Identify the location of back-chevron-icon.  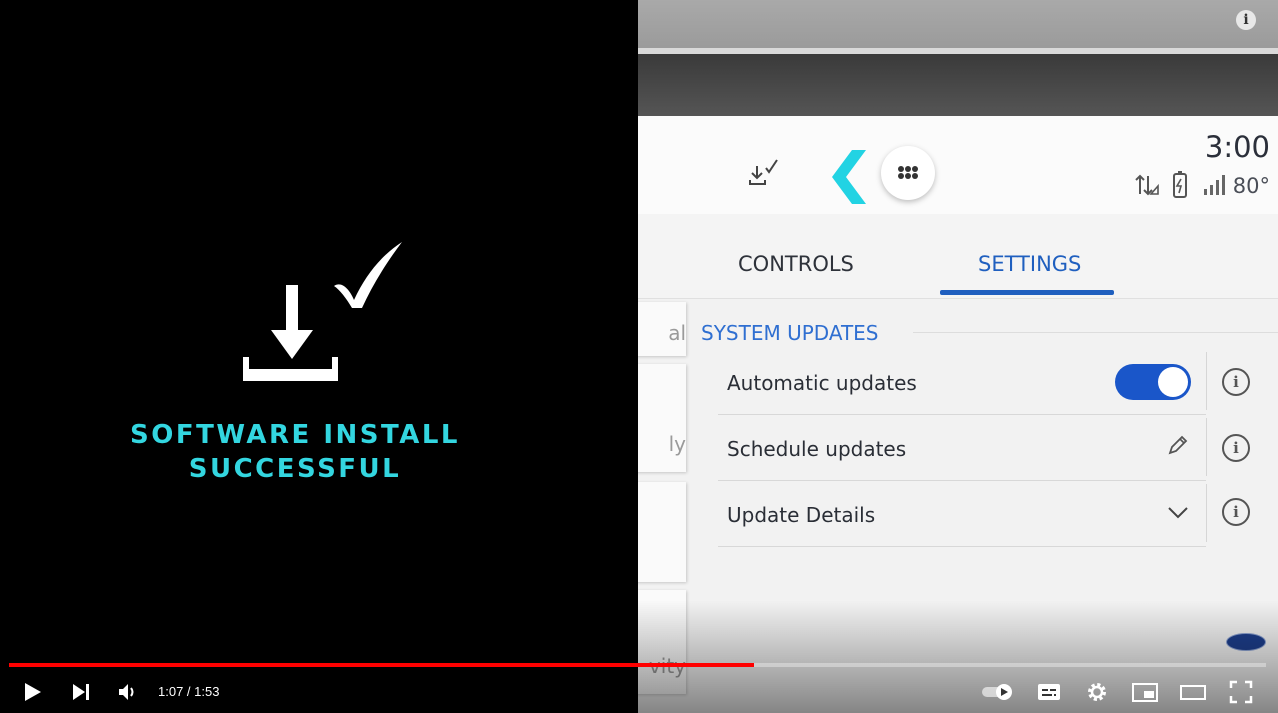
(848, 177).